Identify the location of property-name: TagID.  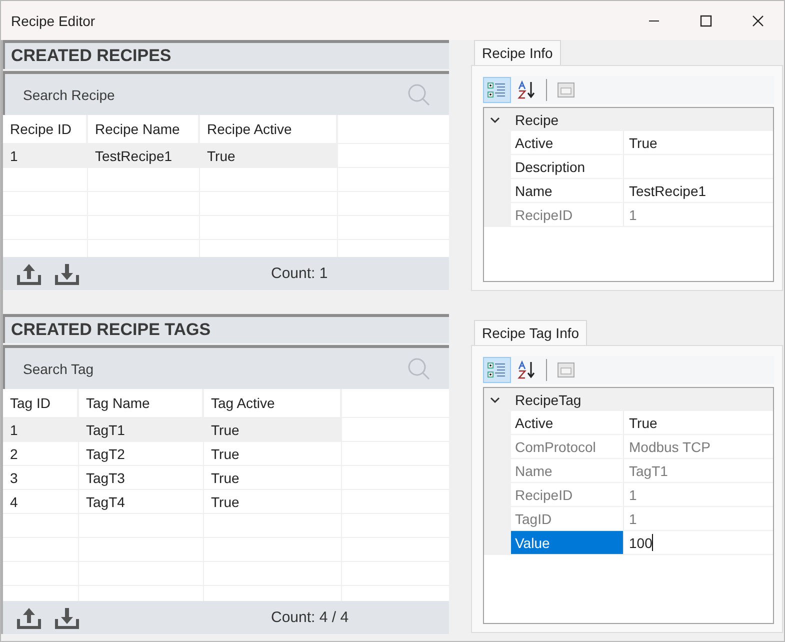
(567, 518).